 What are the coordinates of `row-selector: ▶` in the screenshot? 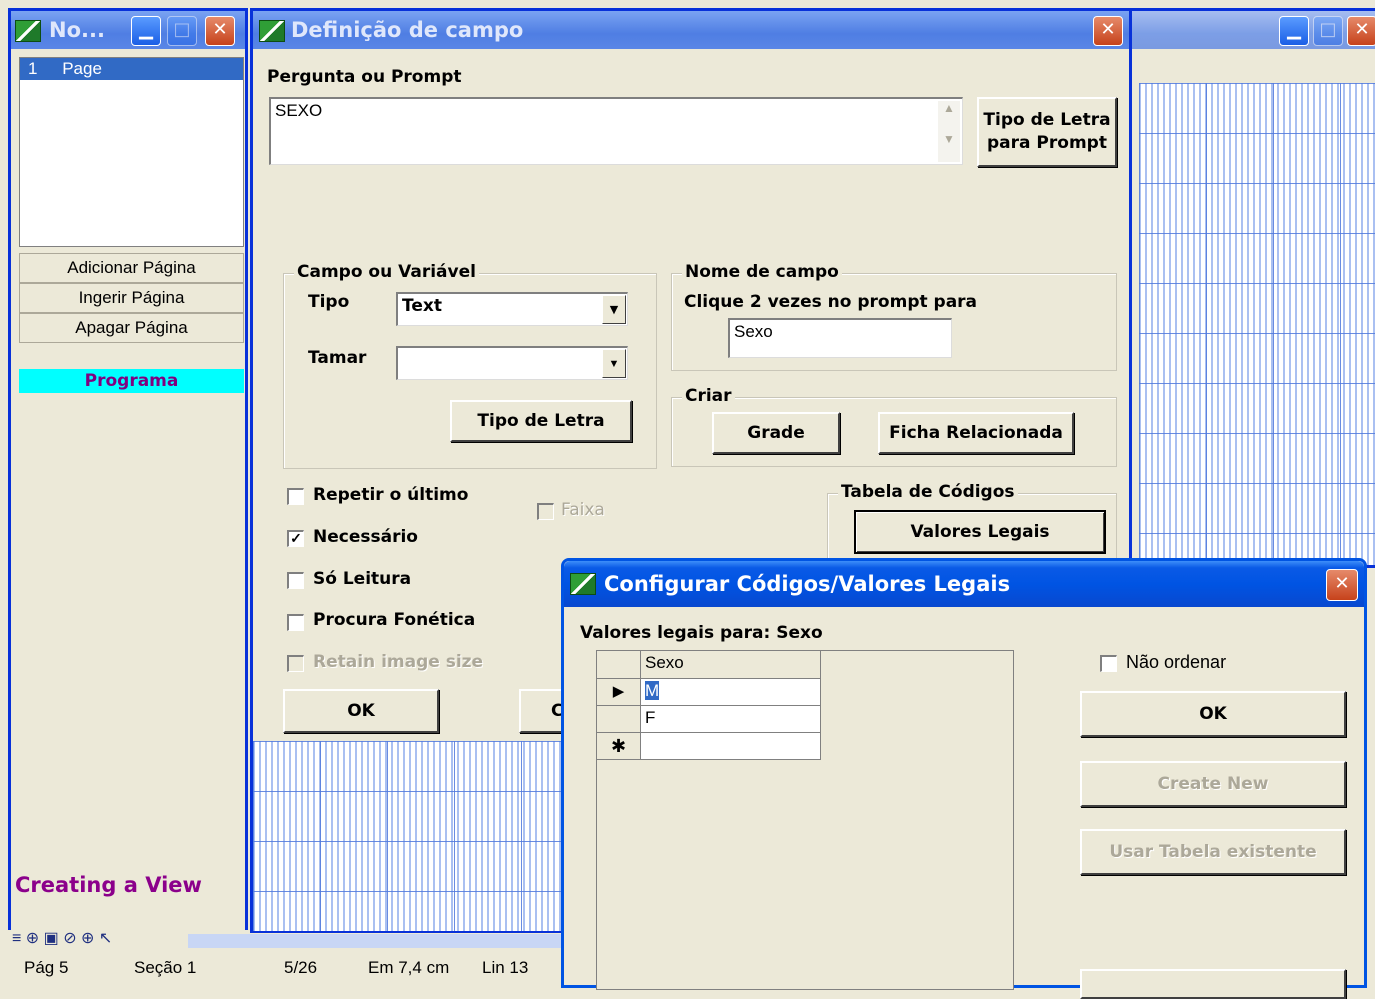 It's located at (619, 692).